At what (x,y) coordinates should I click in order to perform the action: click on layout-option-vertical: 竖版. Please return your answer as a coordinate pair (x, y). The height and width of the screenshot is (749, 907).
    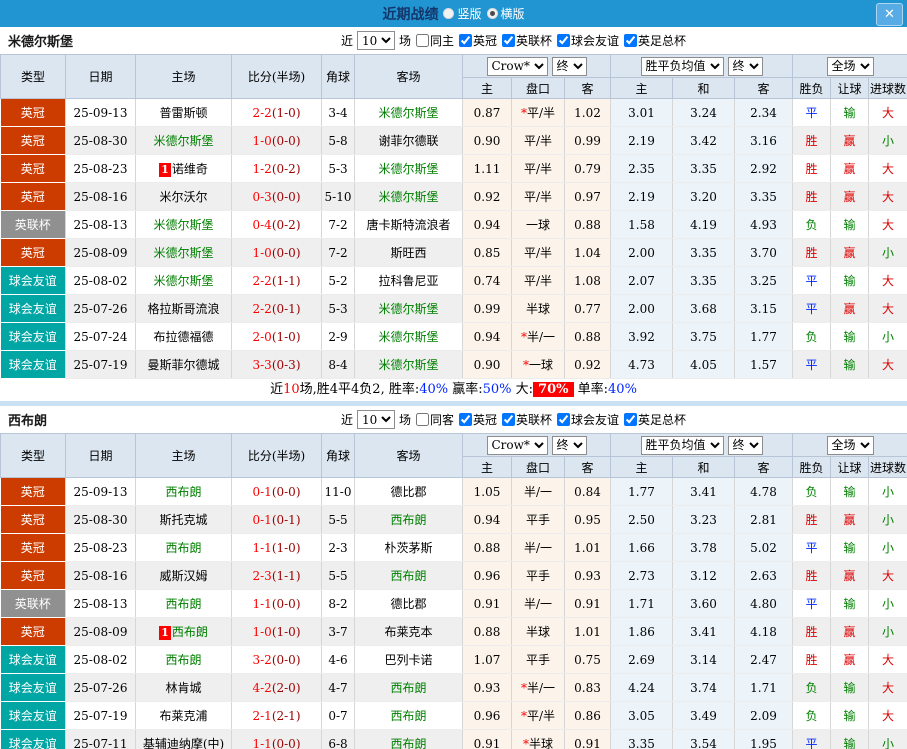
    Looking at the image, I should click on (462, 13).